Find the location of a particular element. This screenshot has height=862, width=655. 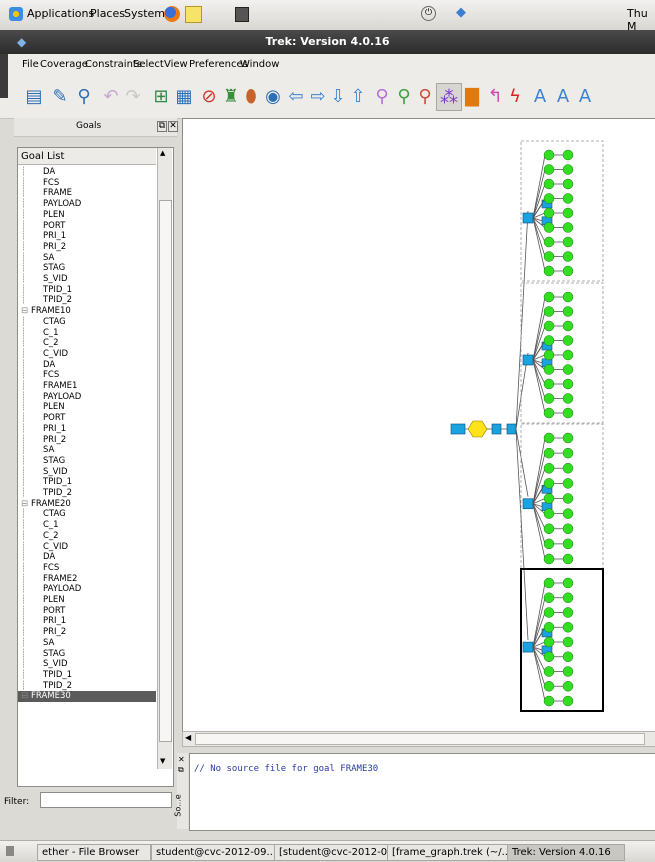

menu-coverage: Coverage is located at coordinates (64, 64).